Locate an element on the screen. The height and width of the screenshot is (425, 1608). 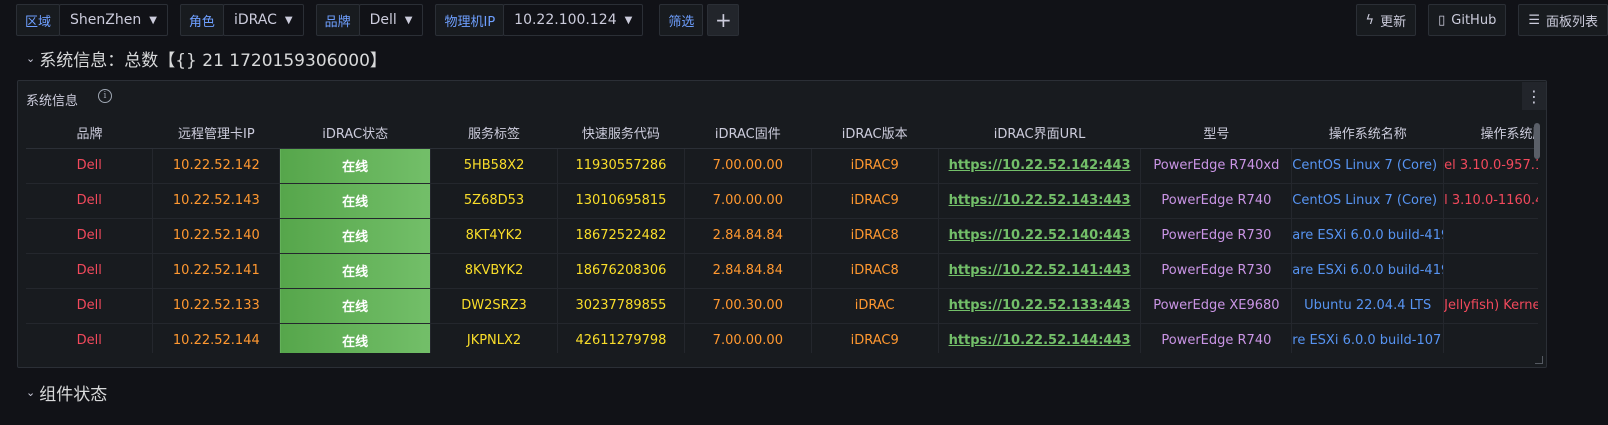
ip-cell: 10.22.52.140 is located at coordinates (216, 236).